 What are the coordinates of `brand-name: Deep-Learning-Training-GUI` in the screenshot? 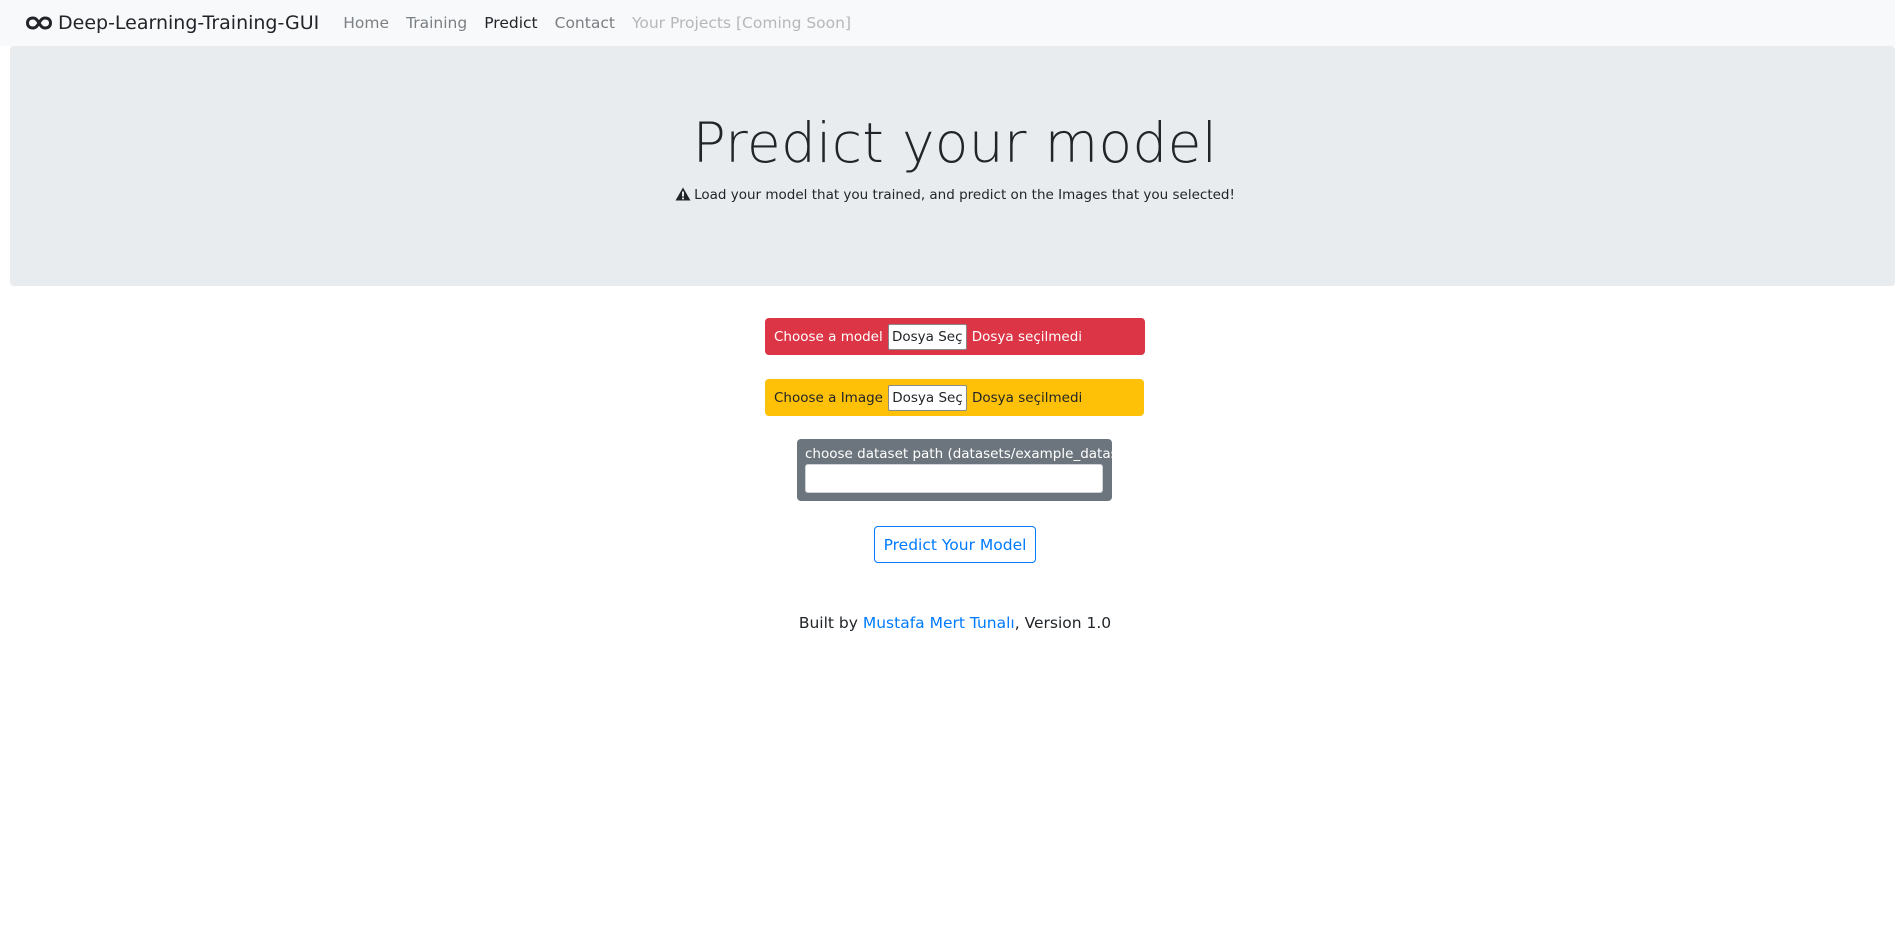 It's located at (189, 23).